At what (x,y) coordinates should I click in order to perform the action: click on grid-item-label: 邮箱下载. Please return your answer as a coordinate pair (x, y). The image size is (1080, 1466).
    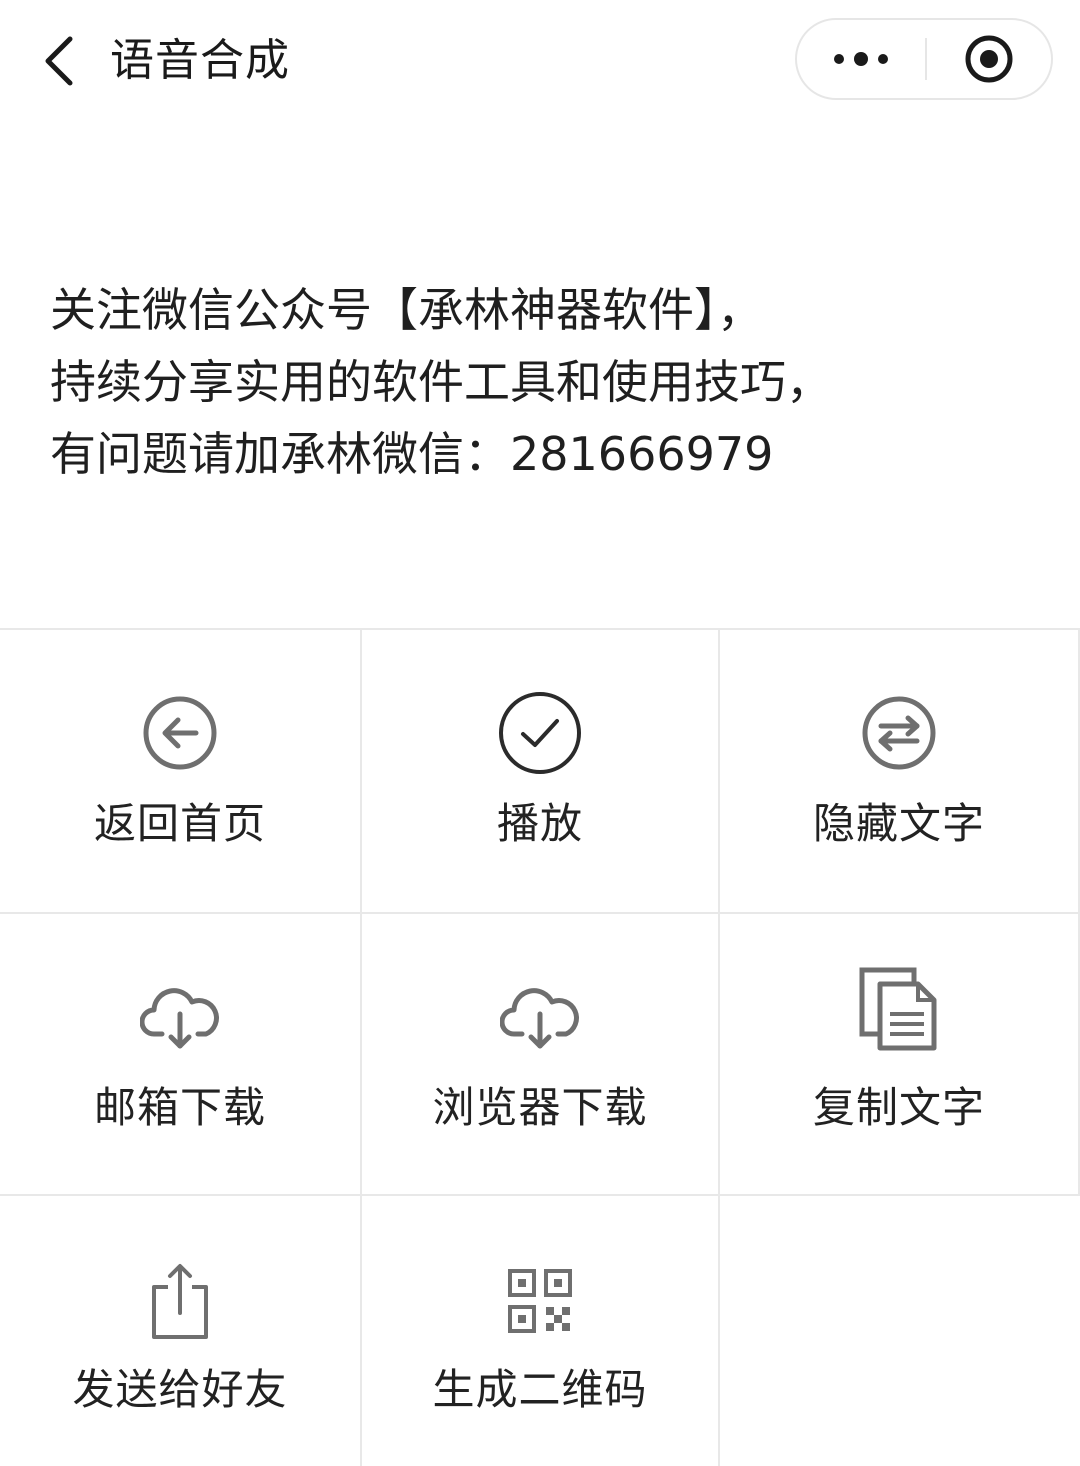
    Looking at the image, I should click on (179, 1107).